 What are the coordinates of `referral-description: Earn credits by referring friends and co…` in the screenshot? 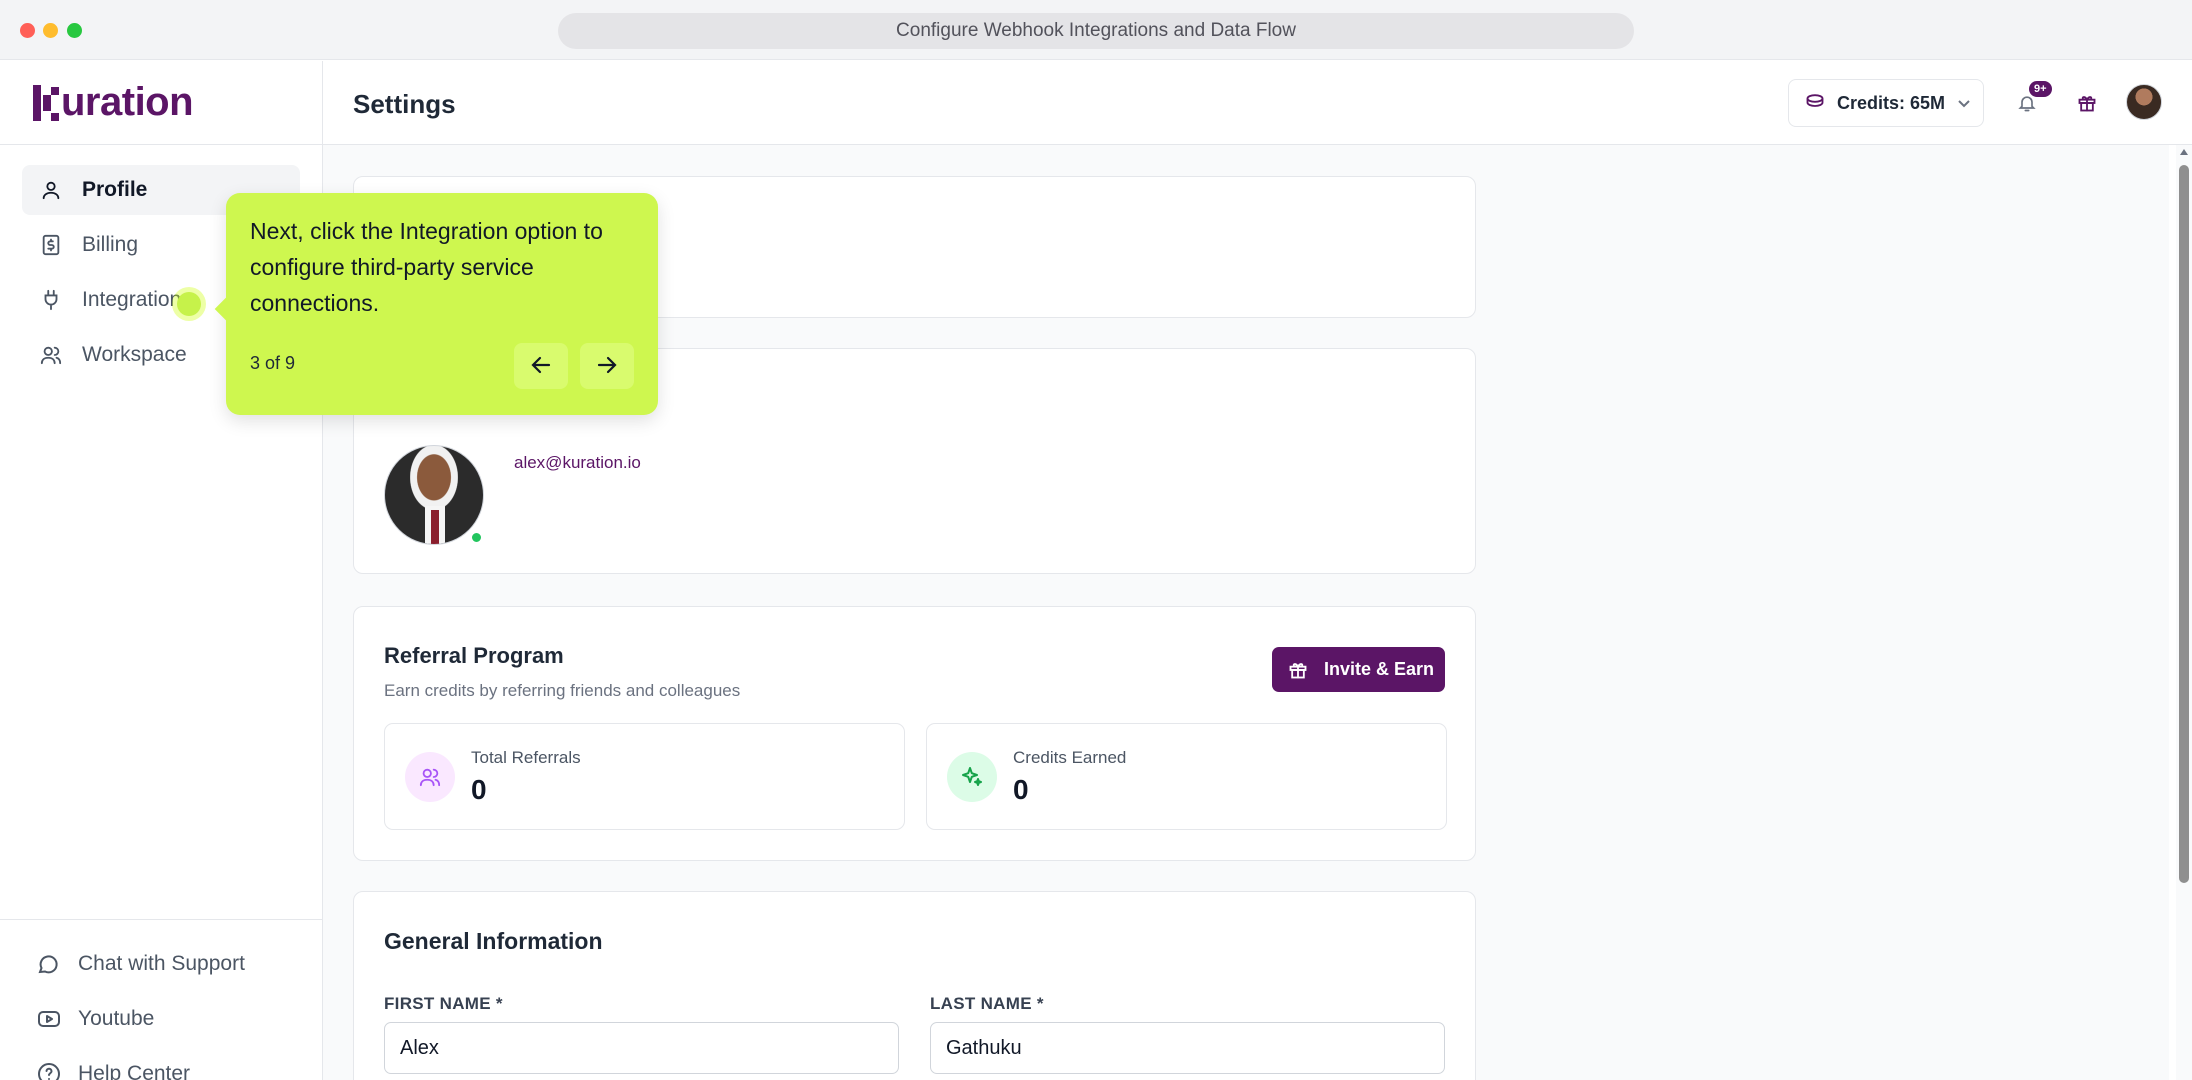 It's located at (562, 690).